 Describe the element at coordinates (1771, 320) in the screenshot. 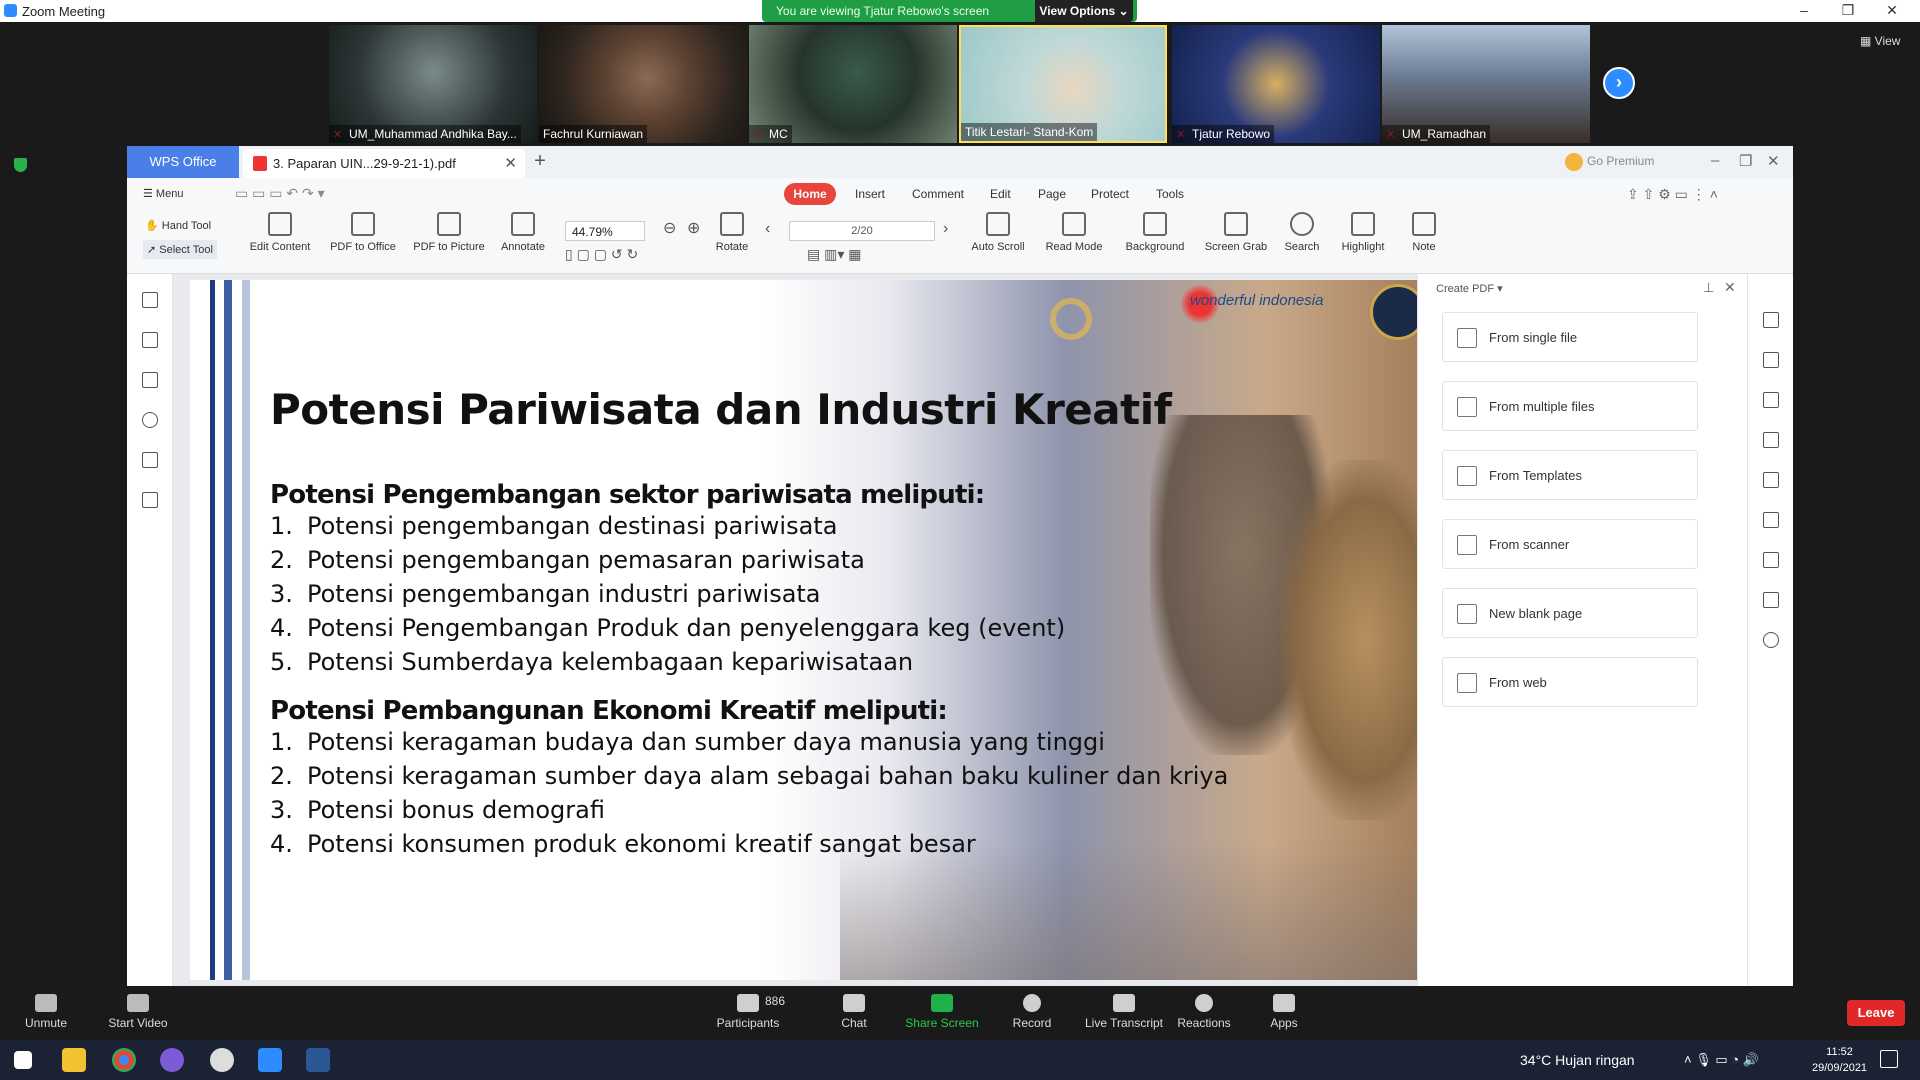

I see `create-pdf-icon` at that location.